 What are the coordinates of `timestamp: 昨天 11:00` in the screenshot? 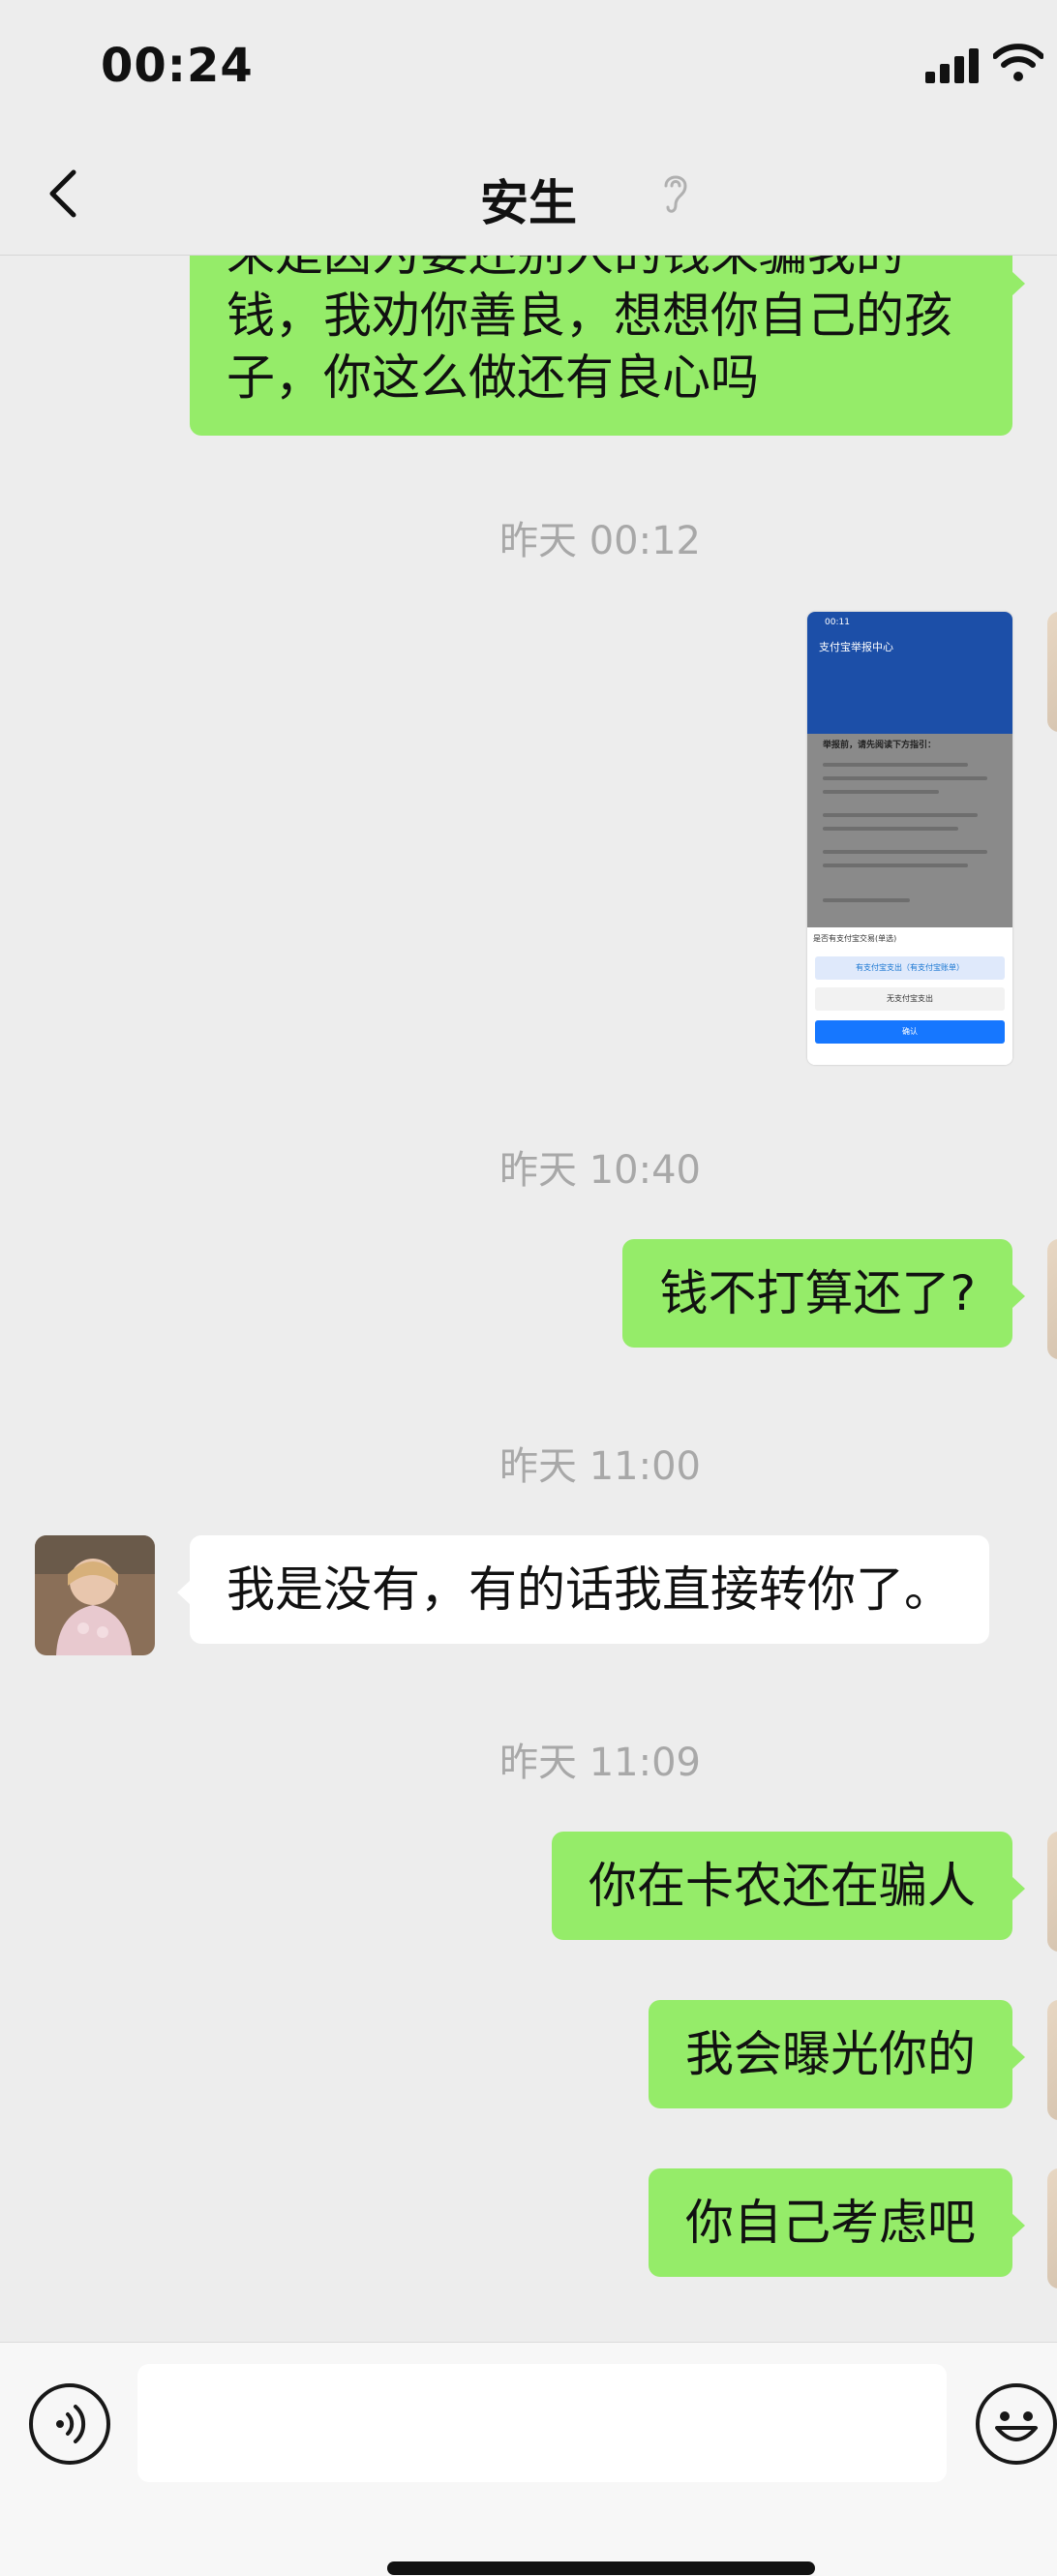 It's located at (600, 1466).